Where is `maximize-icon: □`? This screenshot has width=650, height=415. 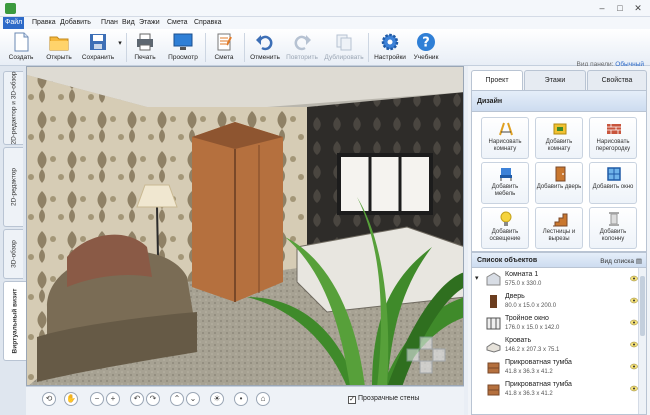
maximize-icon: □ is located at coordinates (620, 8).